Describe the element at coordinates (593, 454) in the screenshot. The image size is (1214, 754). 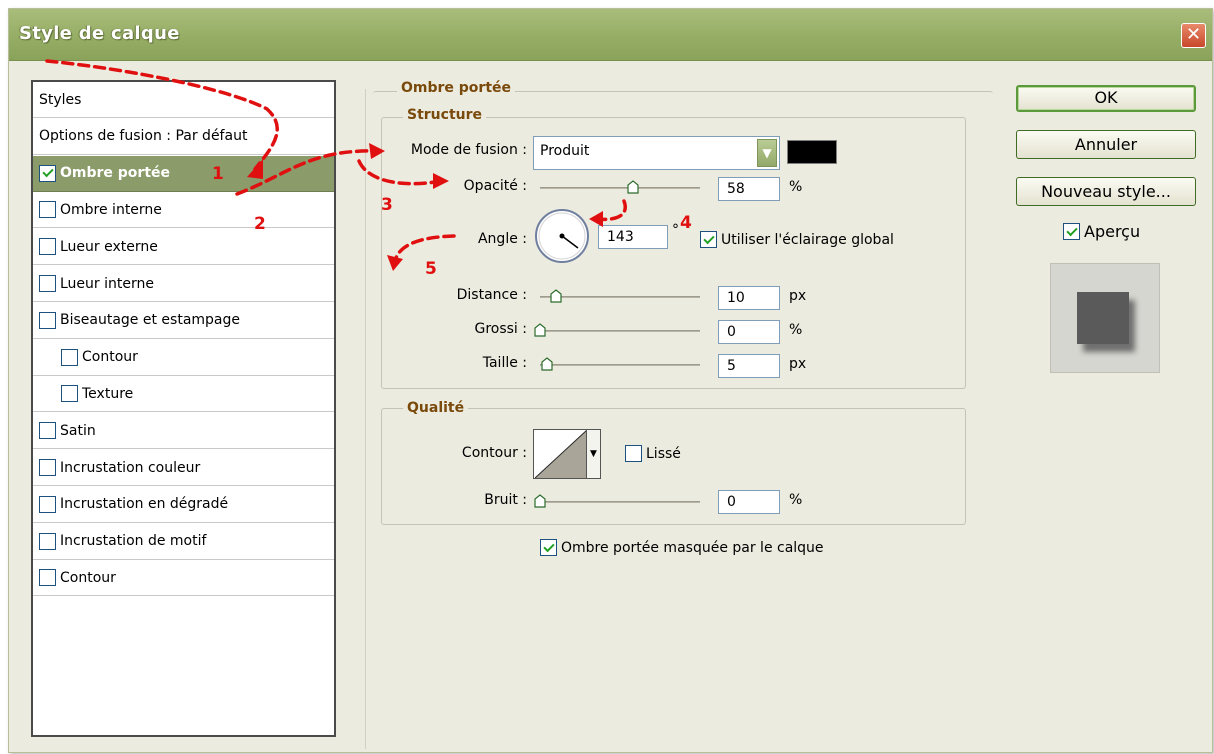
I see `contour-dropdown-icon: ▼` at that location.